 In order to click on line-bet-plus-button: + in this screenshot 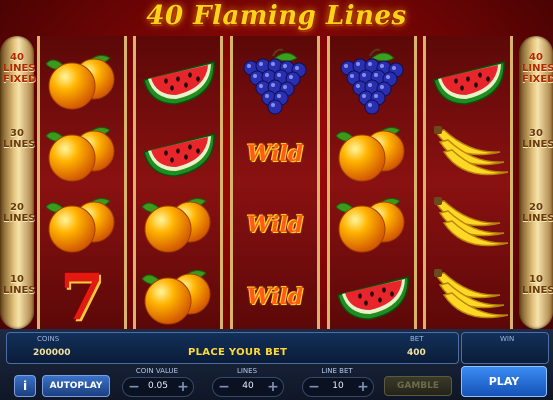, I will do `click(363, 387)`.